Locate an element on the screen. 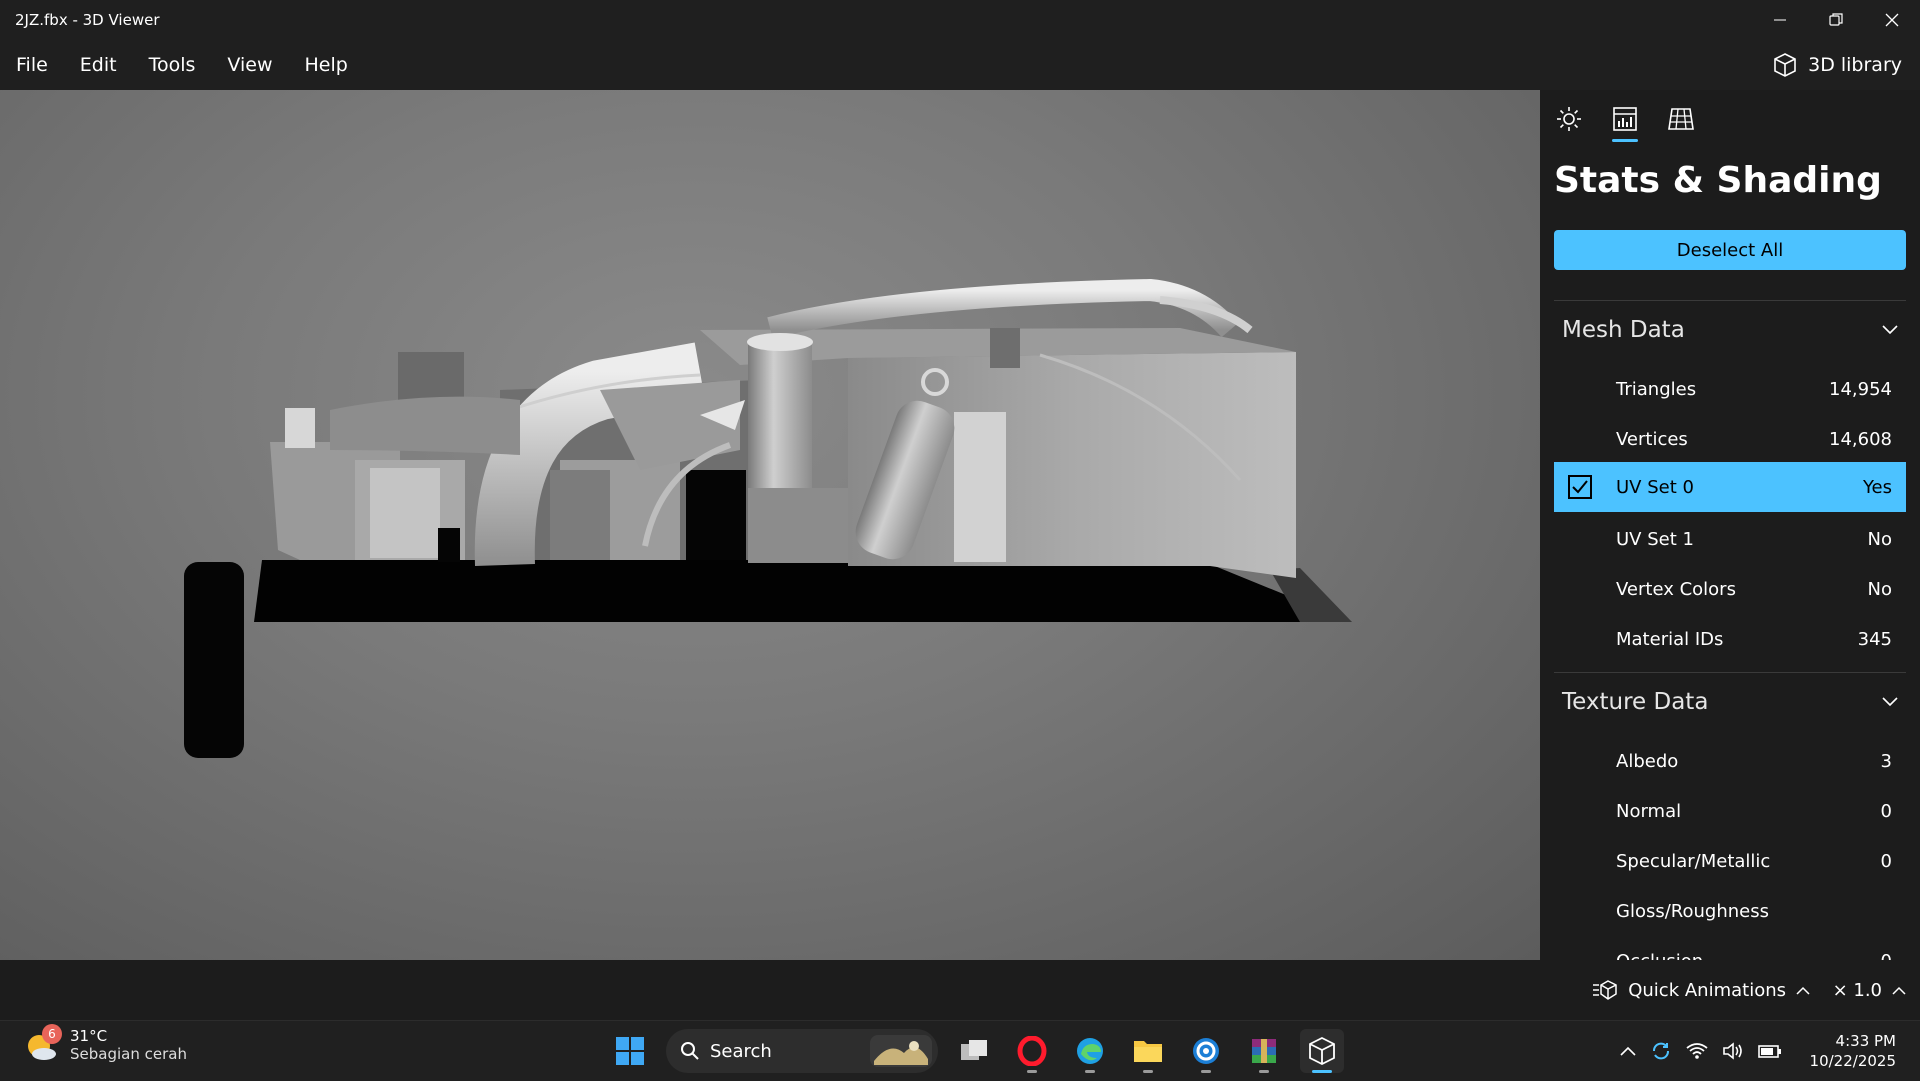 This screenshot has height=1081, width=1920. stat-label: Gloss/Roughness is located at coordinates (1692, 911).